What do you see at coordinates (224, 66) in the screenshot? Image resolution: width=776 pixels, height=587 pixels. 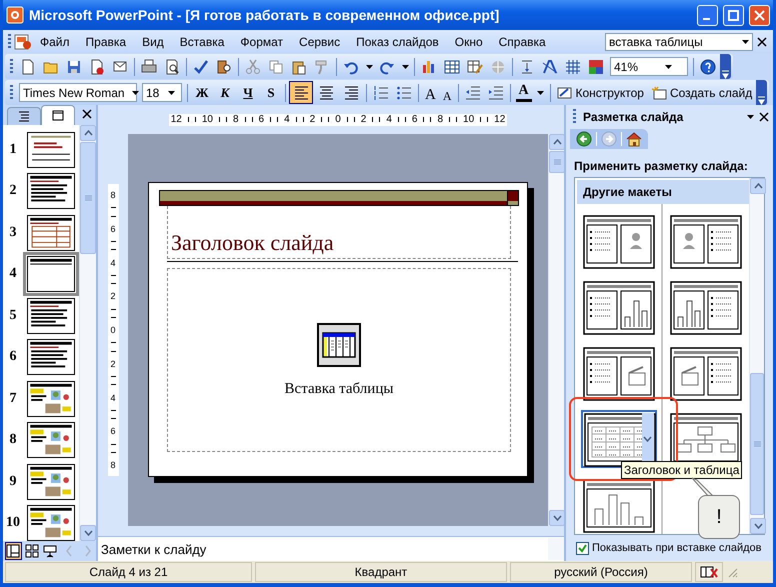 I see `research-icon` at bounding box center [224, 66].